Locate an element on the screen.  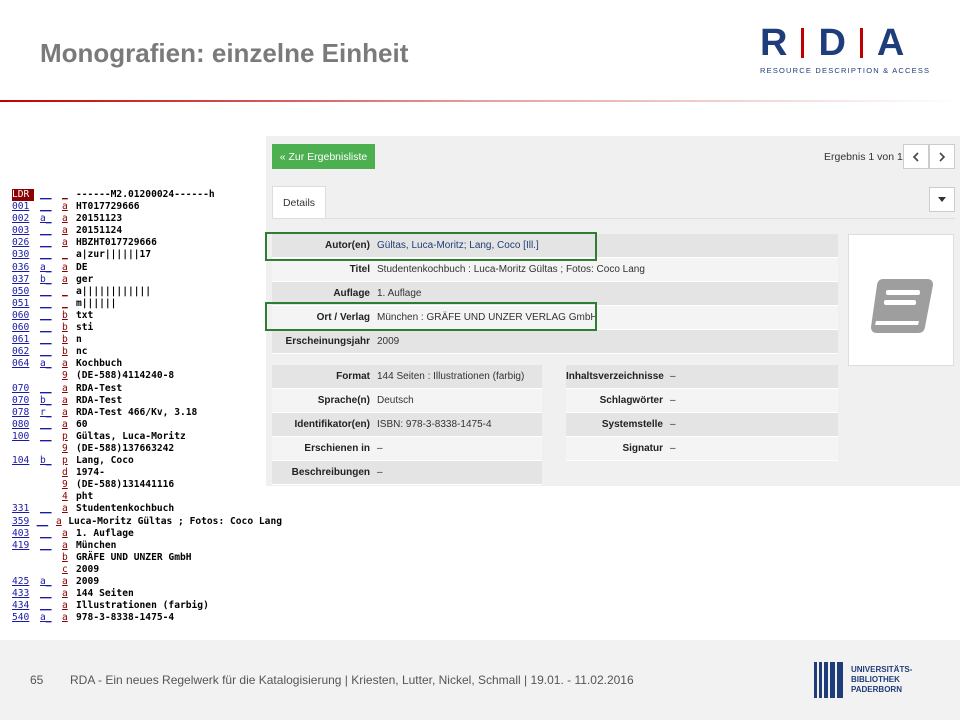
marc-tag: 425 is located at coordinates (26, 582).